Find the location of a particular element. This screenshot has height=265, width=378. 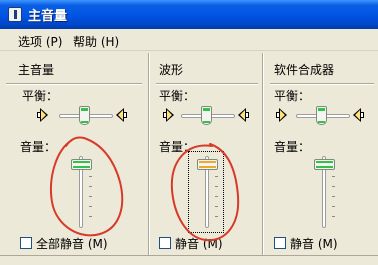

window-title: 主音量 is located at coordinates (48, 16).